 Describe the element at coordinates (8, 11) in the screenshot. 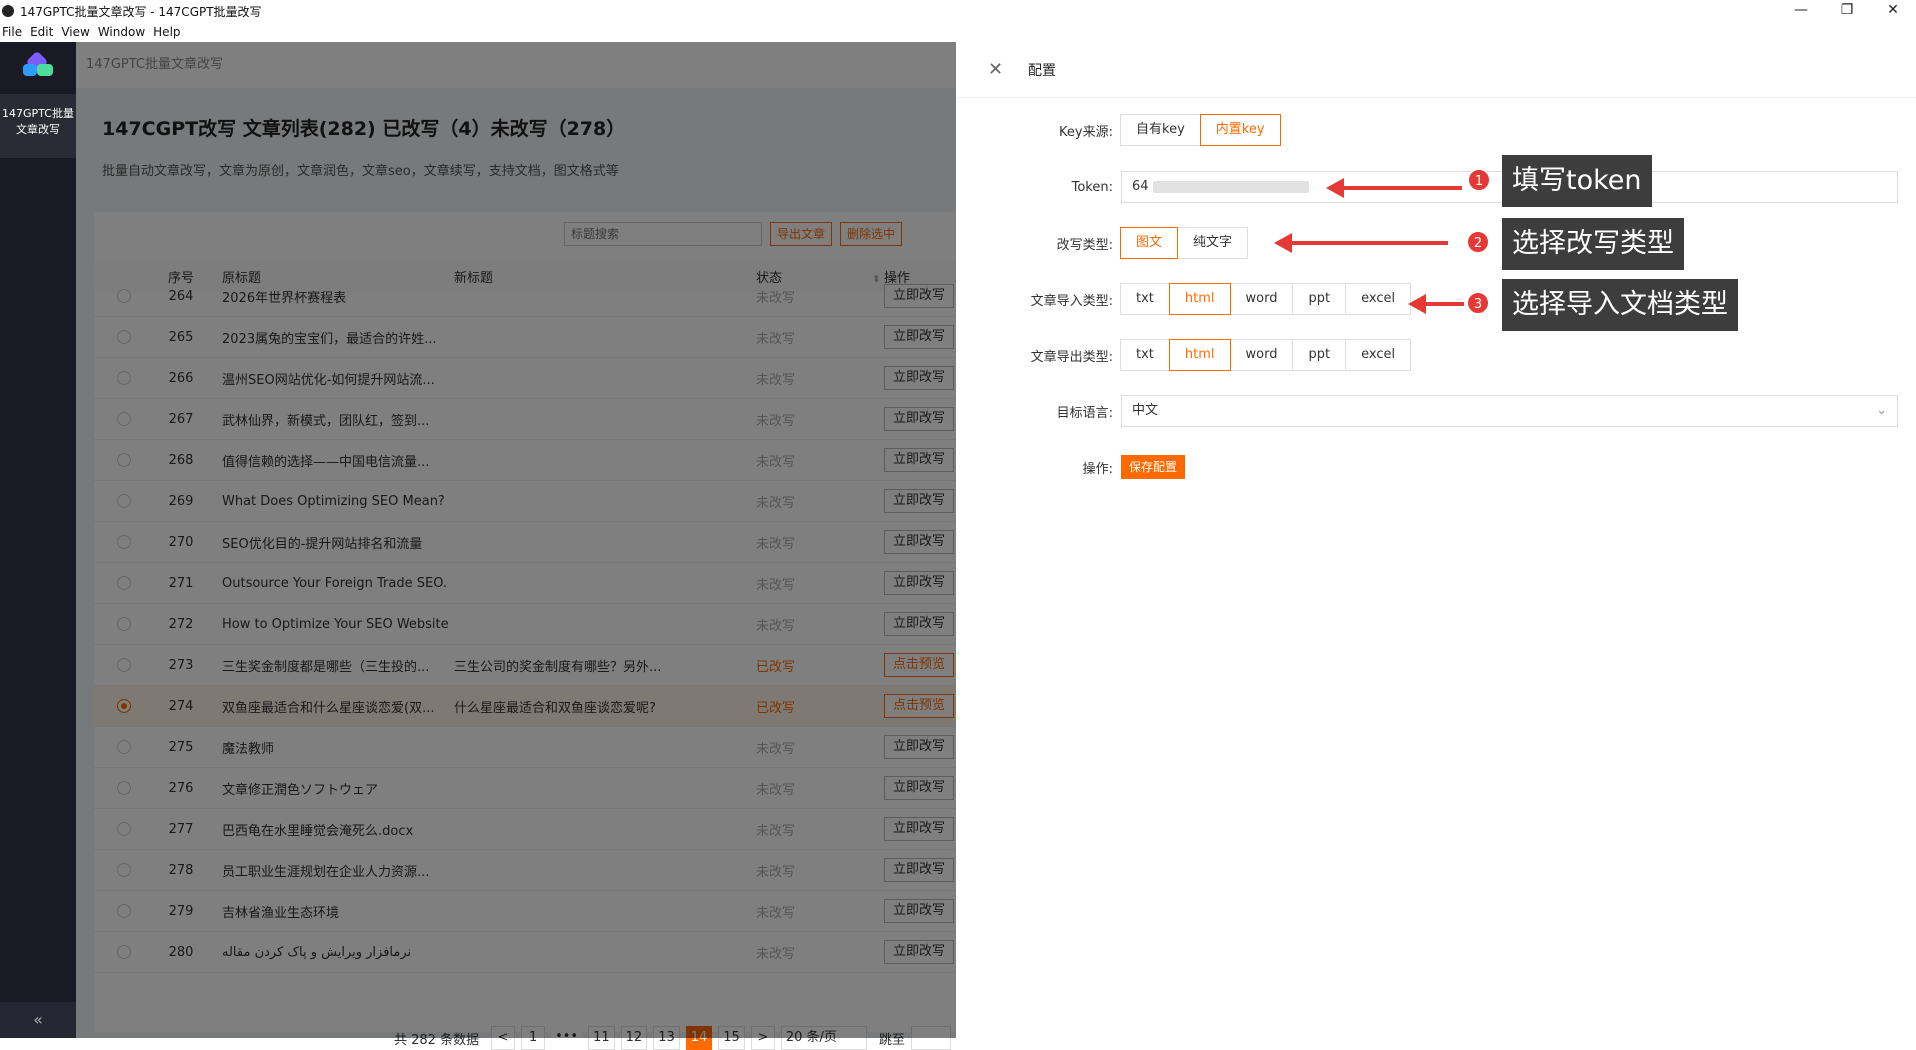

I see `app-icon` at that location.